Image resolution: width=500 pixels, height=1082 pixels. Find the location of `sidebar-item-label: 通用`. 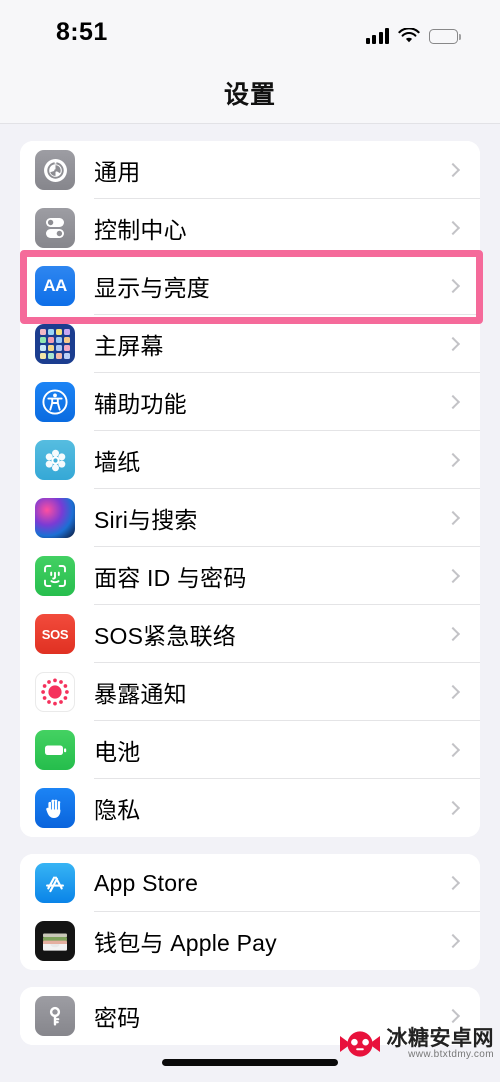

sidebar-item-label: 通用 is located at coordinates (117, 172).